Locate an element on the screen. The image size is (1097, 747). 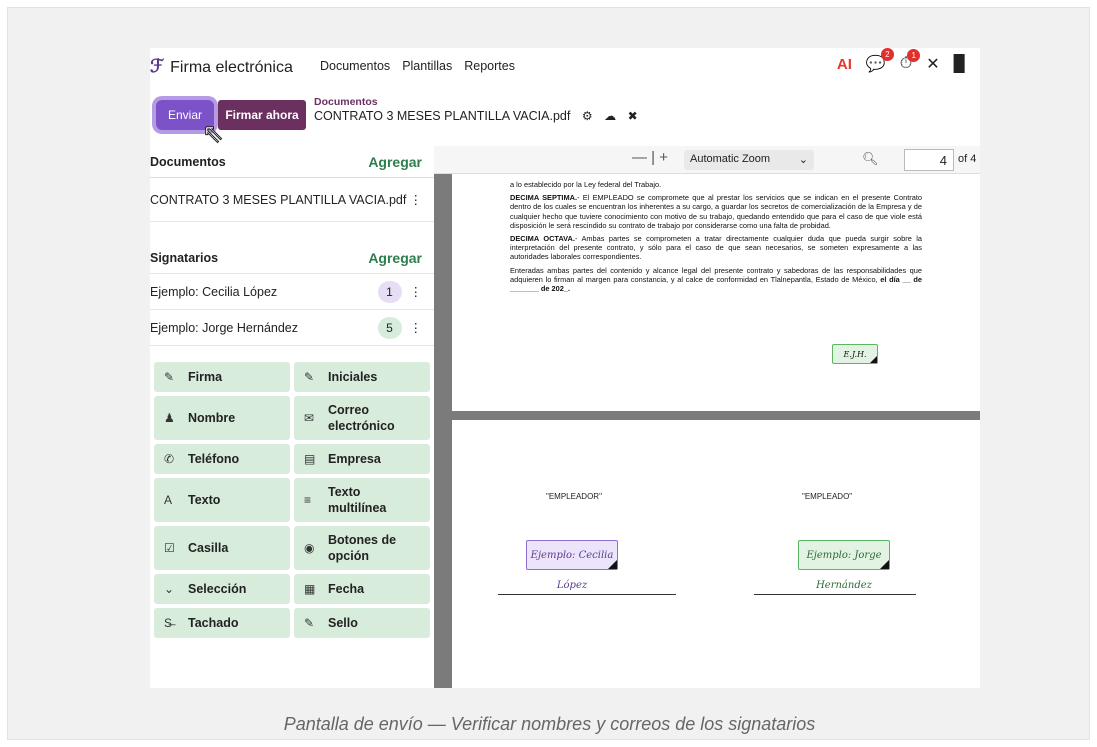
zoom-select: Automatic Zoom ⌄ is located at coordinates (749, 160).